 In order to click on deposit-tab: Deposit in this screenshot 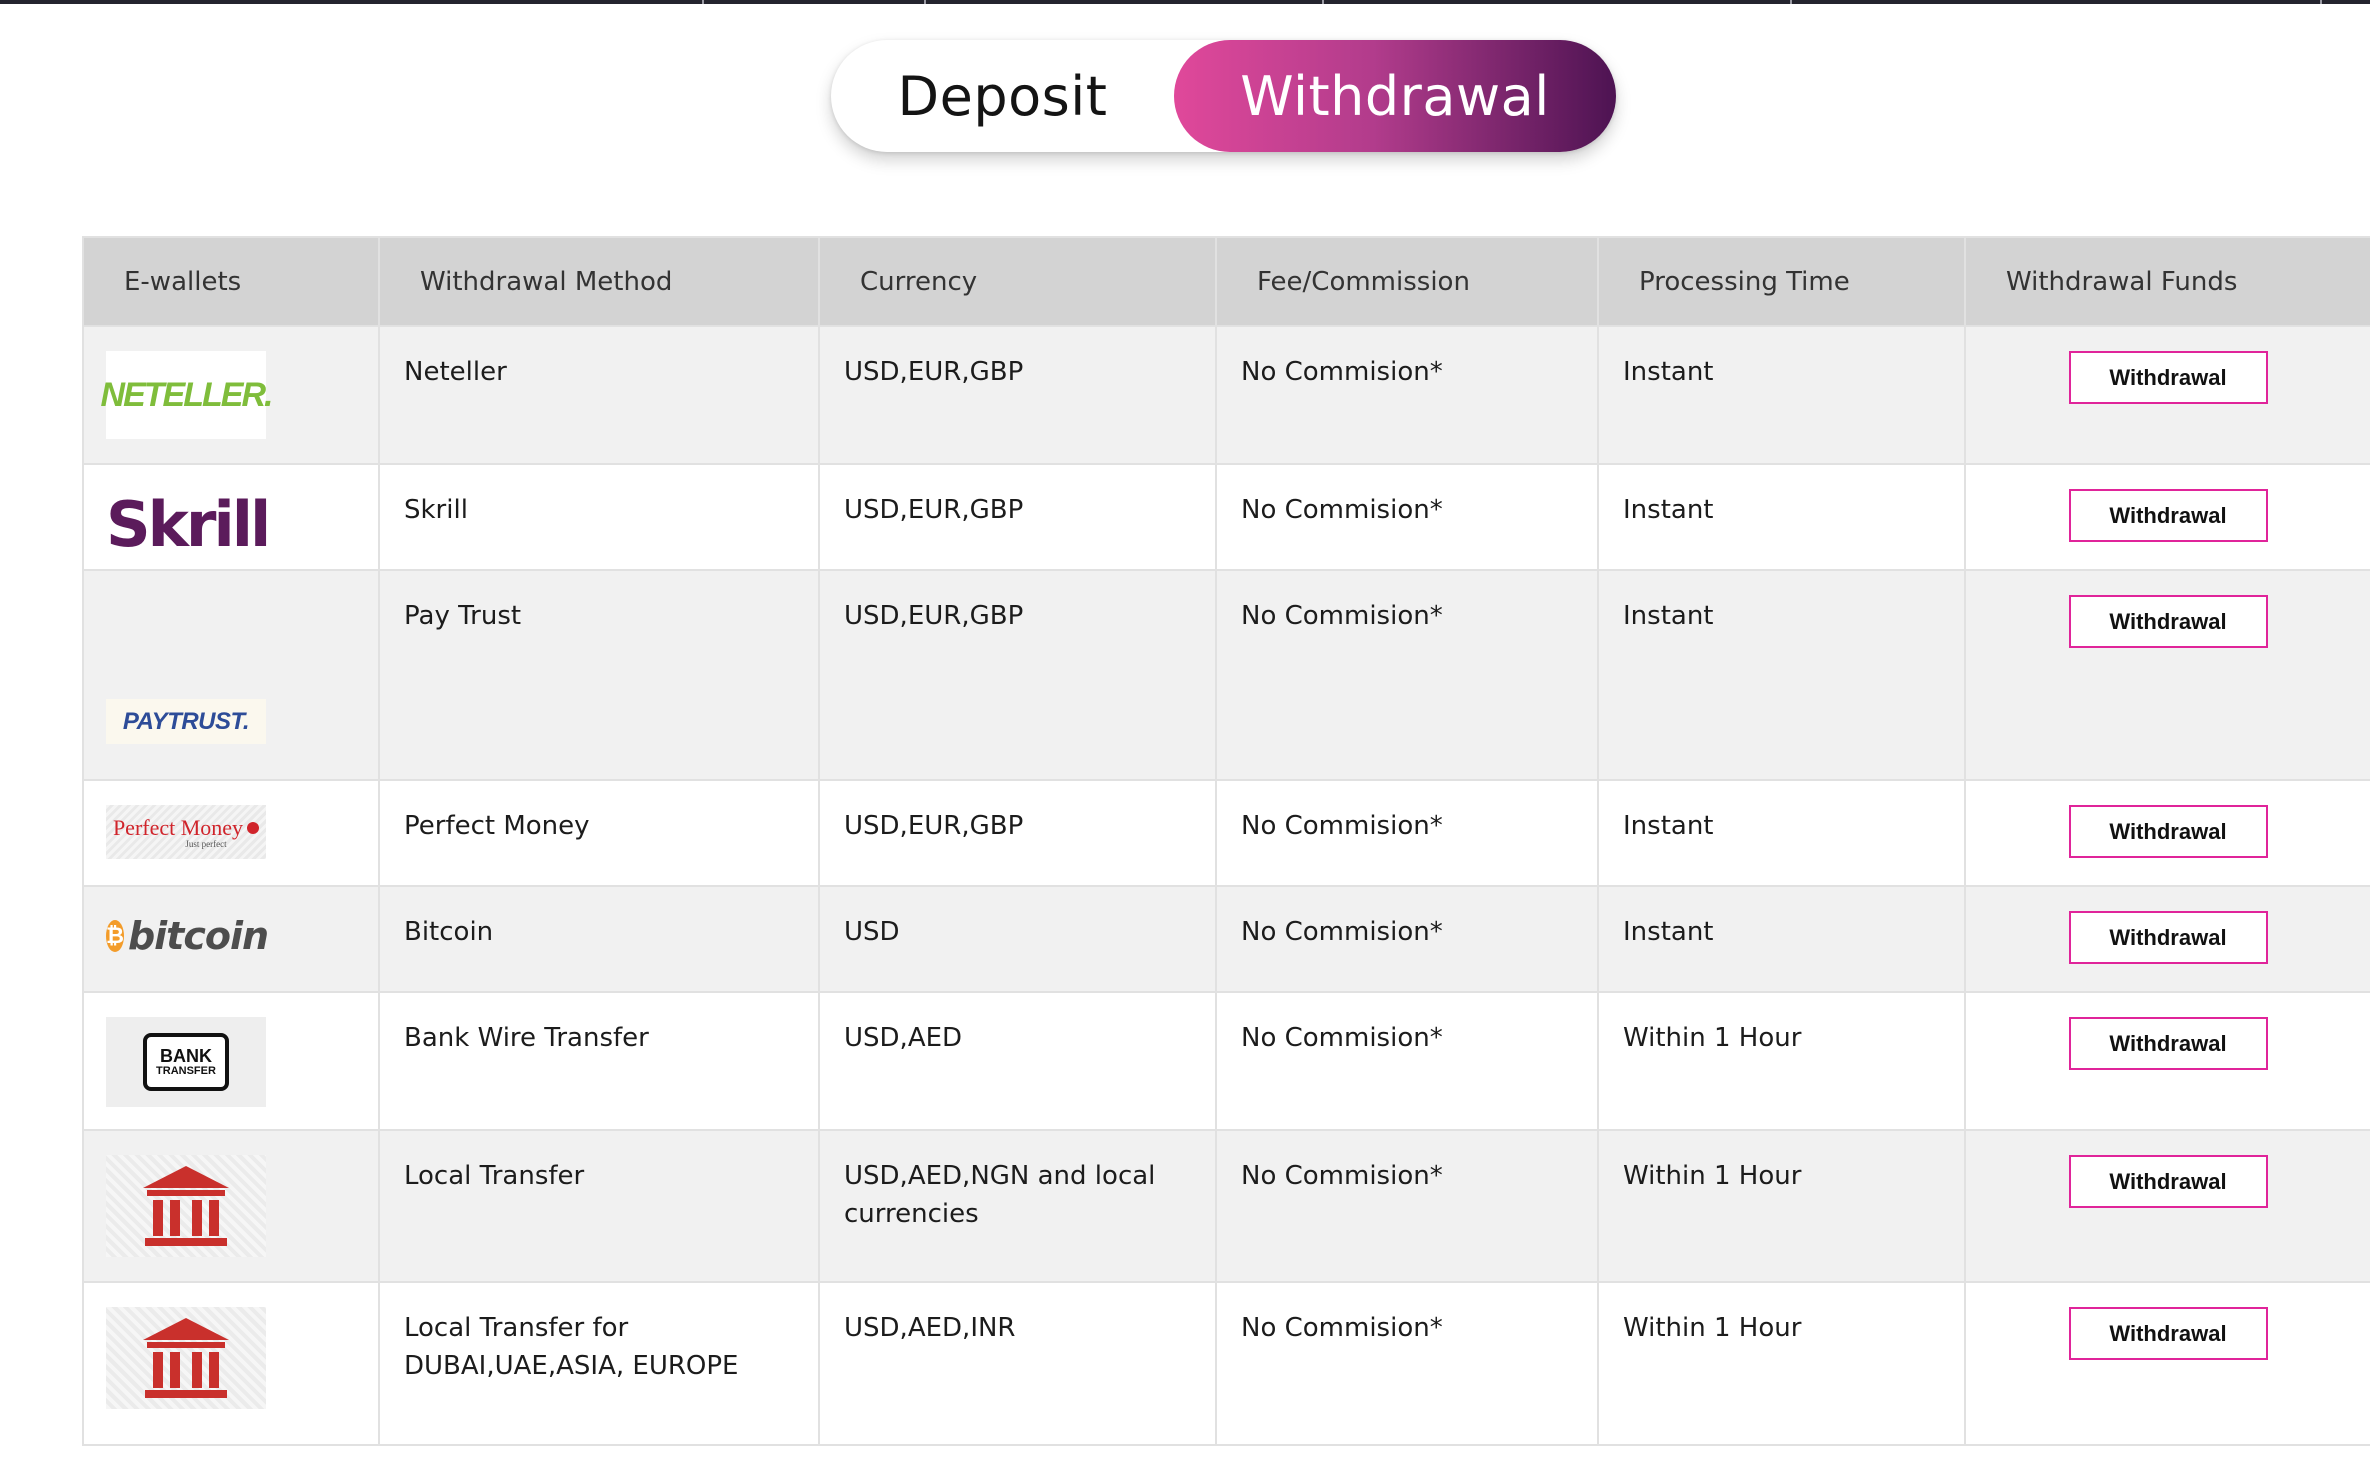, I will do `click(1002, 96)`.